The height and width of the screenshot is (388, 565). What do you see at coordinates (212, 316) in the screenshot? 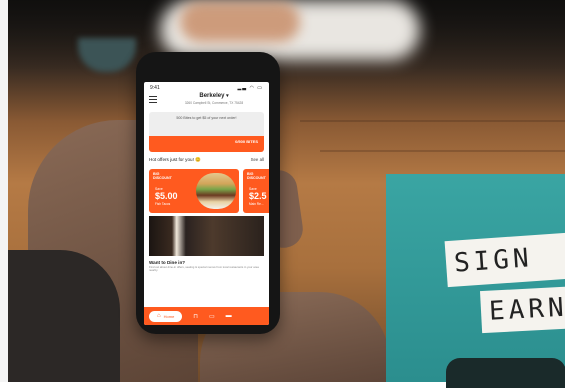
I see `receipt-icon: ▭` at bounding box center [212, 316].